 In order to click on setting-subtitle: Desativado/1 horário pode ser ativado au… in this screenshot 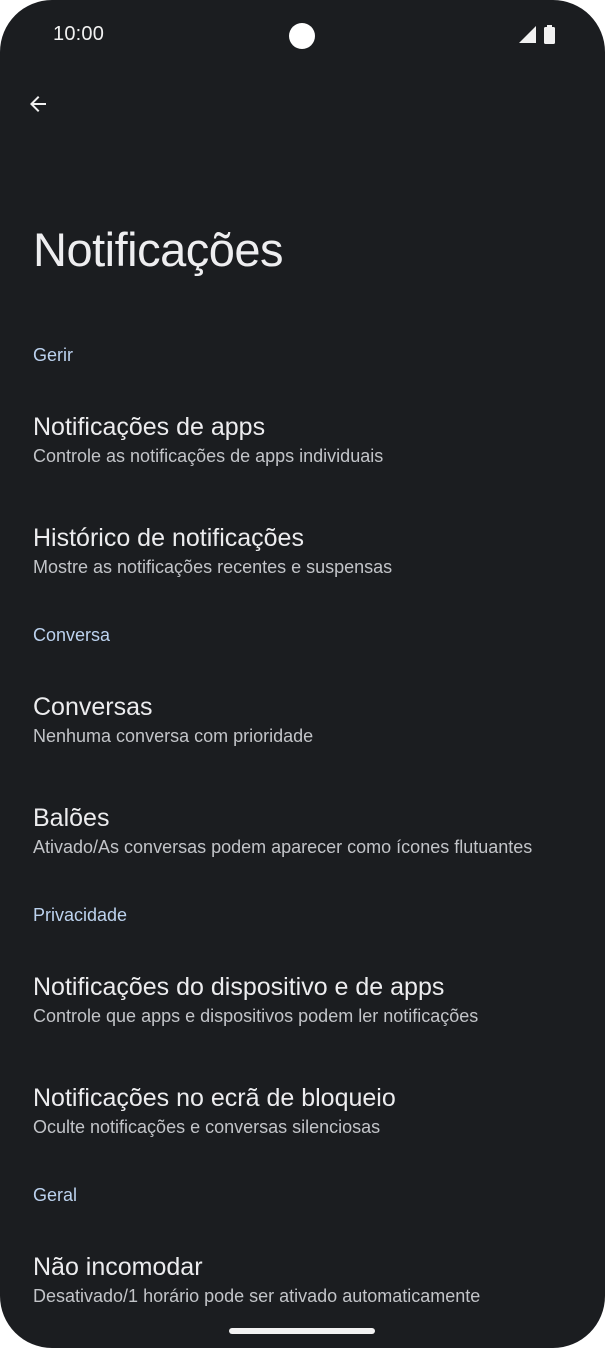, I will do `click(257, 1295)`.